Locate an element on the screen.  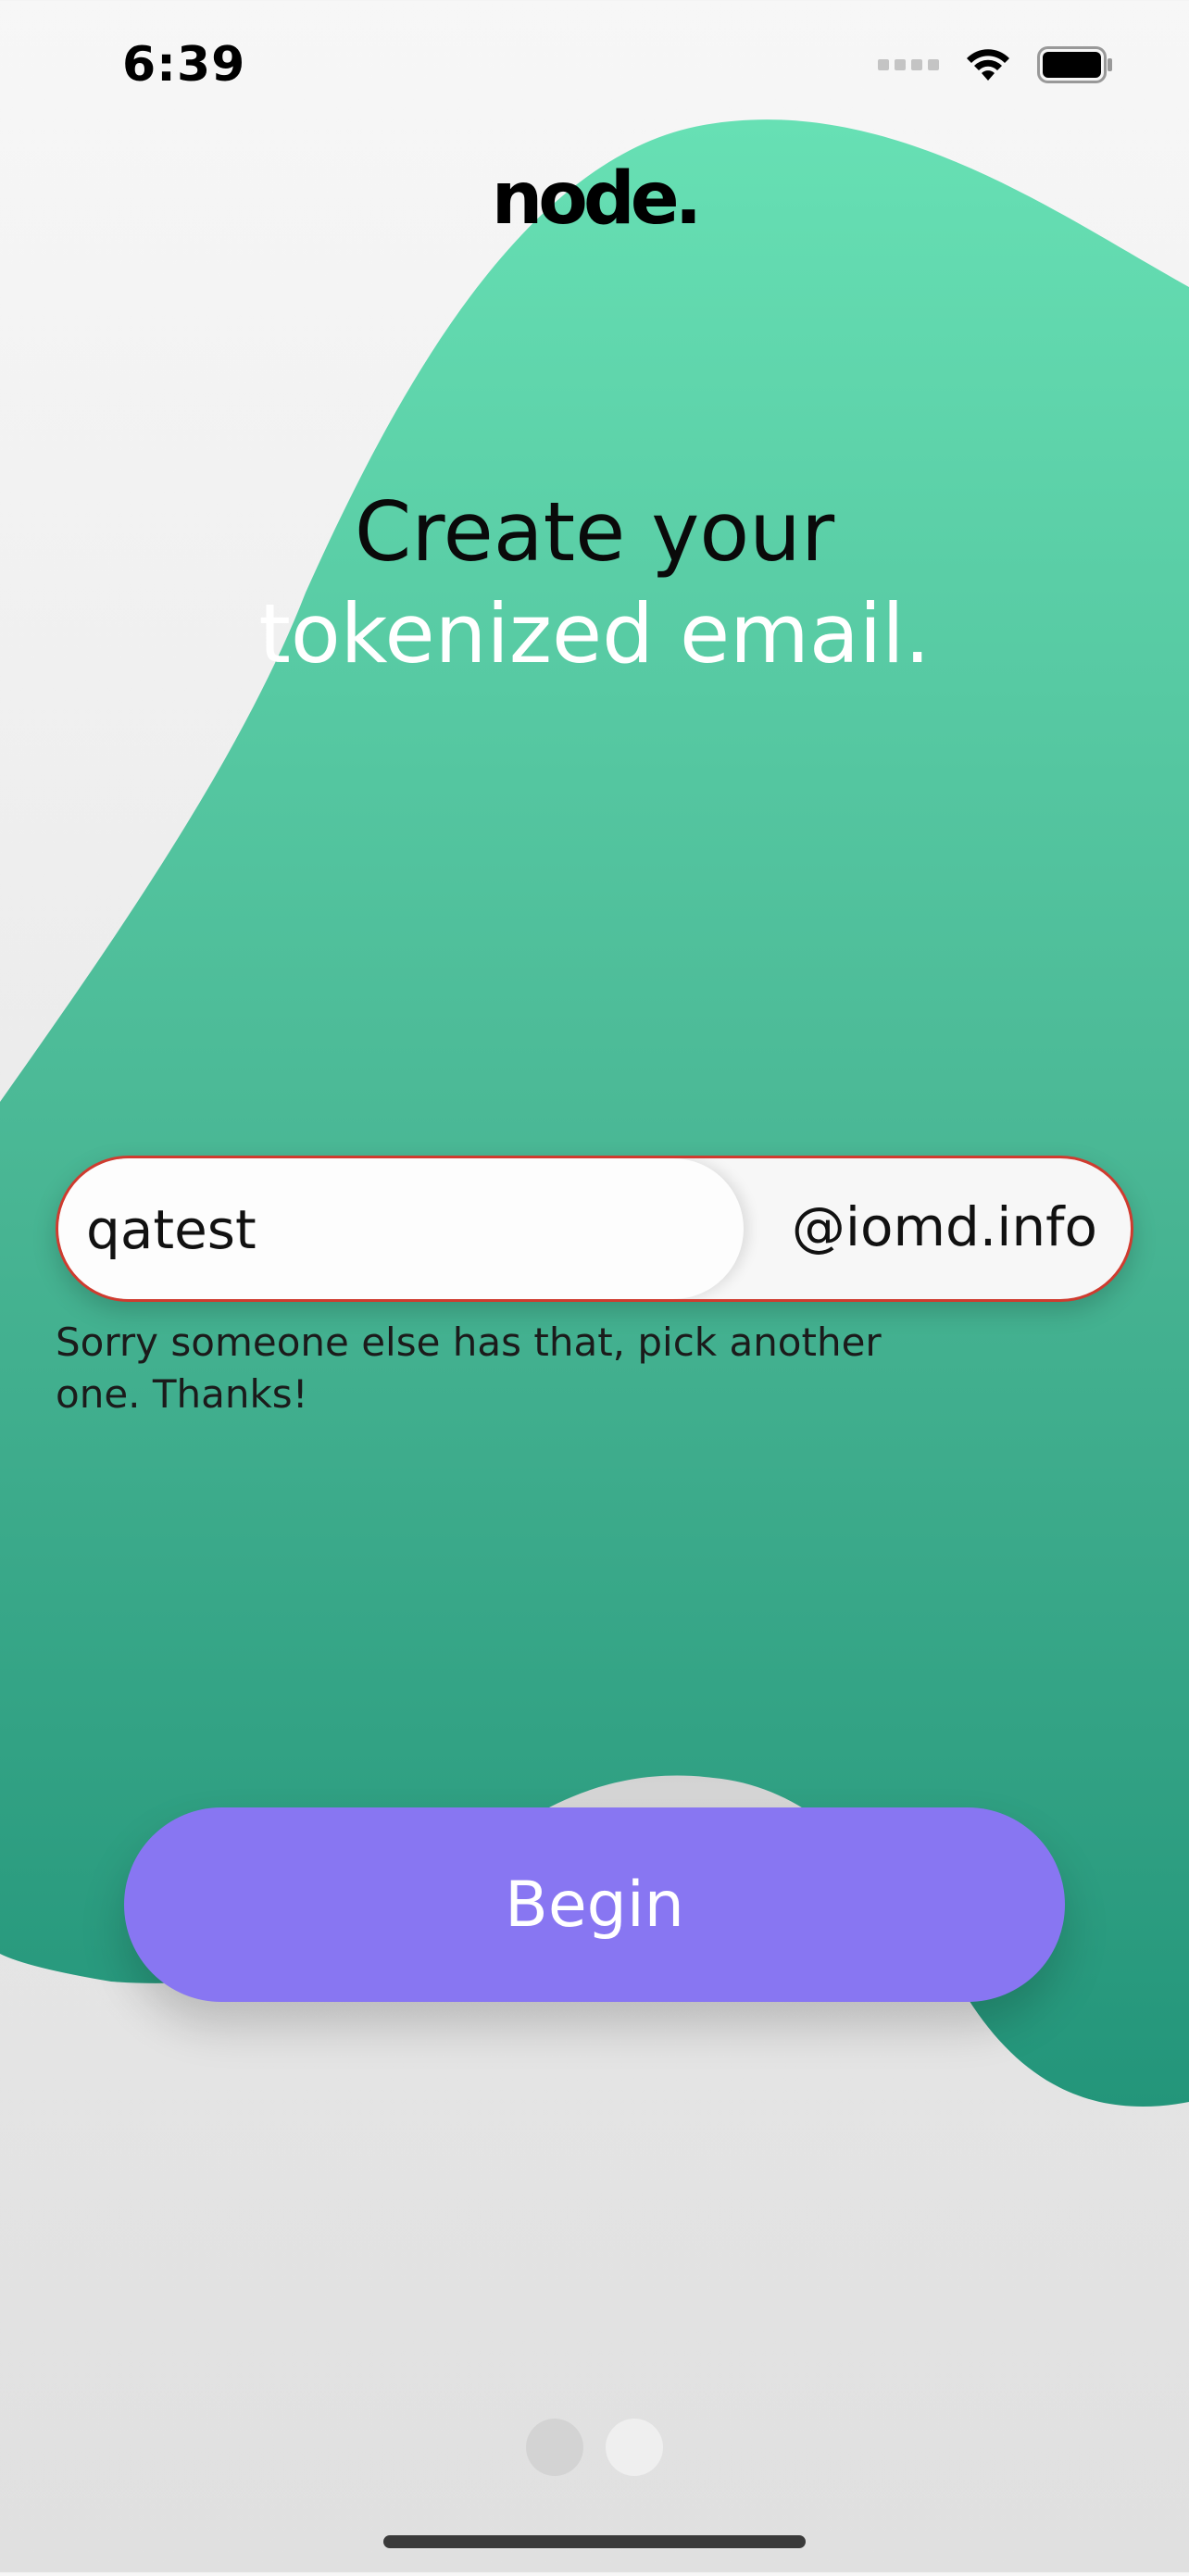
signal-icon is located at coordinates (908, 65).